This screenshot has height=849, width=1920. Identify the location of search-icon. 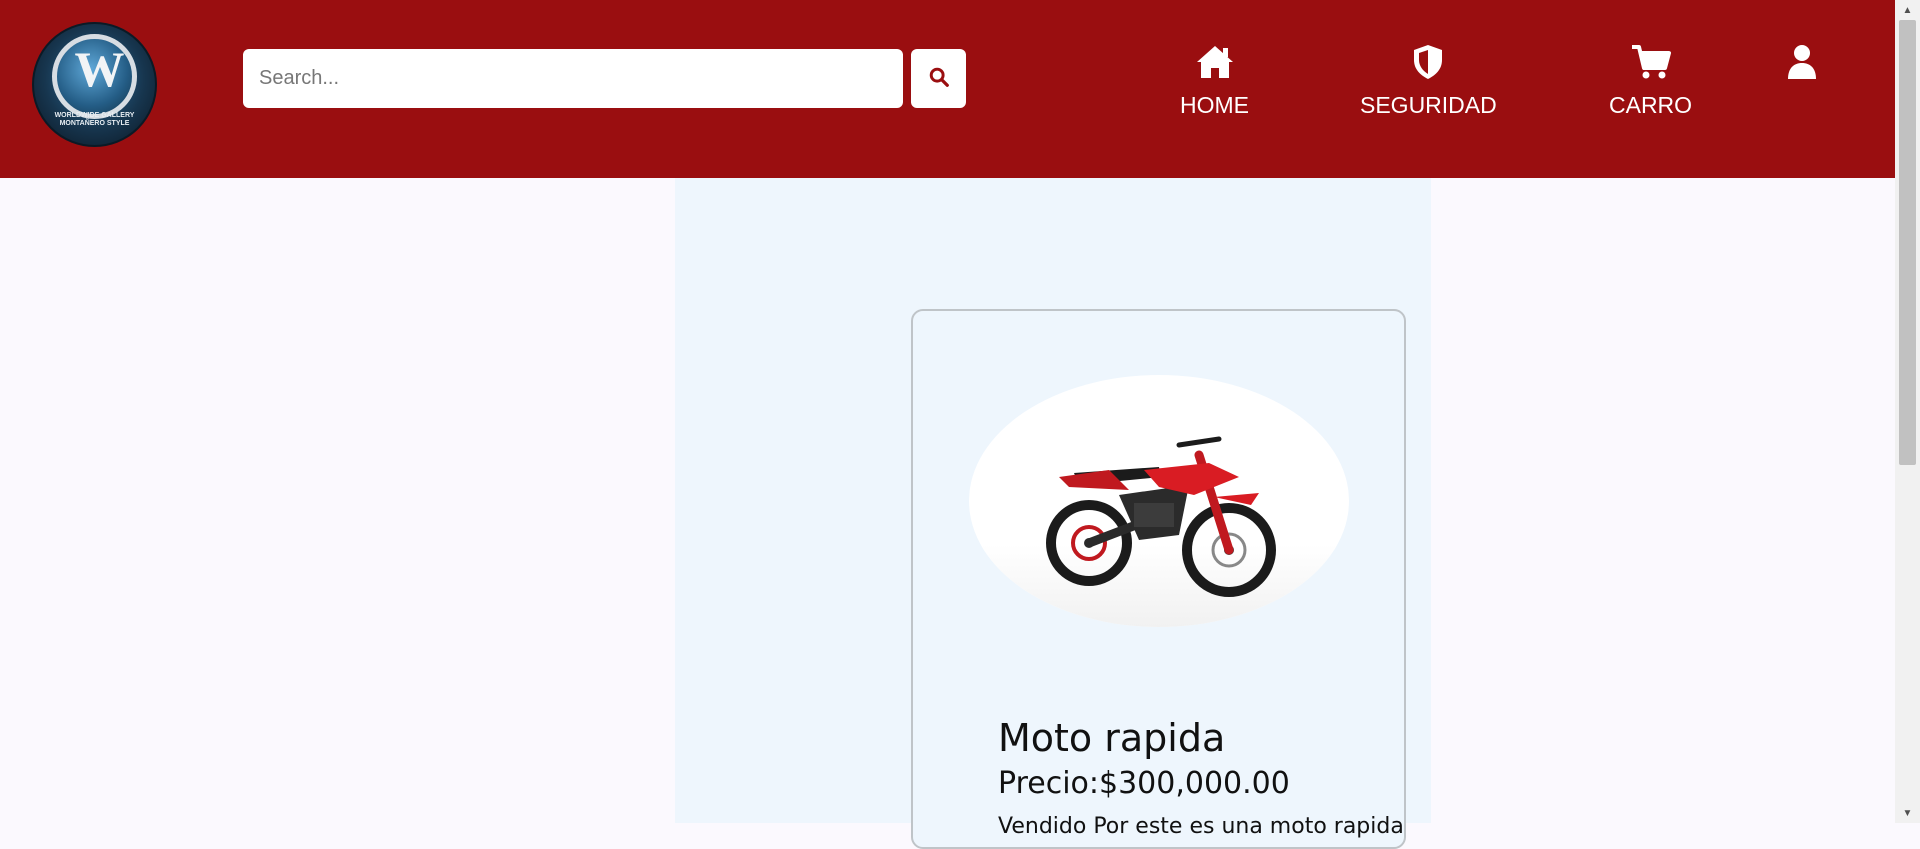
(939, 78).